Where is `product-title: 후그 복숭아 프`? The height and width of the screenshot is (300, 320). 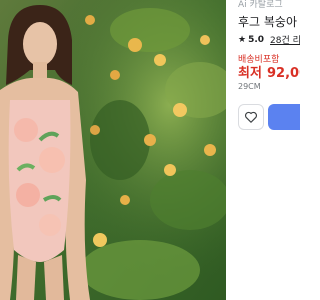
product-title: 후그 복숭아 프 is located at coordinates (269, 21).